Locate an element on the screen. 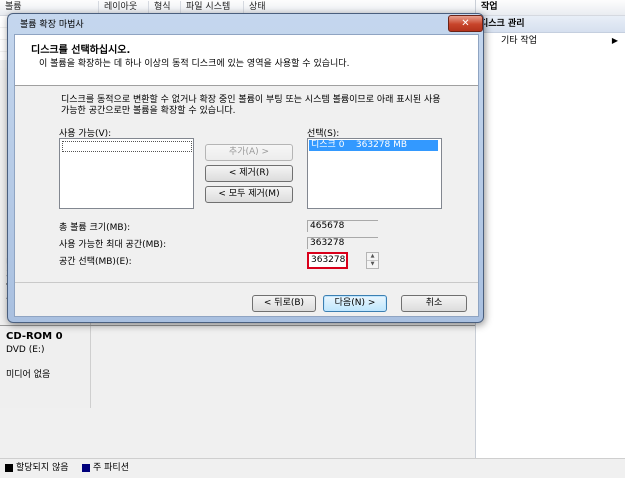 The image size is (625, 478). space-select-input: 363278 is located at coordinates (327, 260).